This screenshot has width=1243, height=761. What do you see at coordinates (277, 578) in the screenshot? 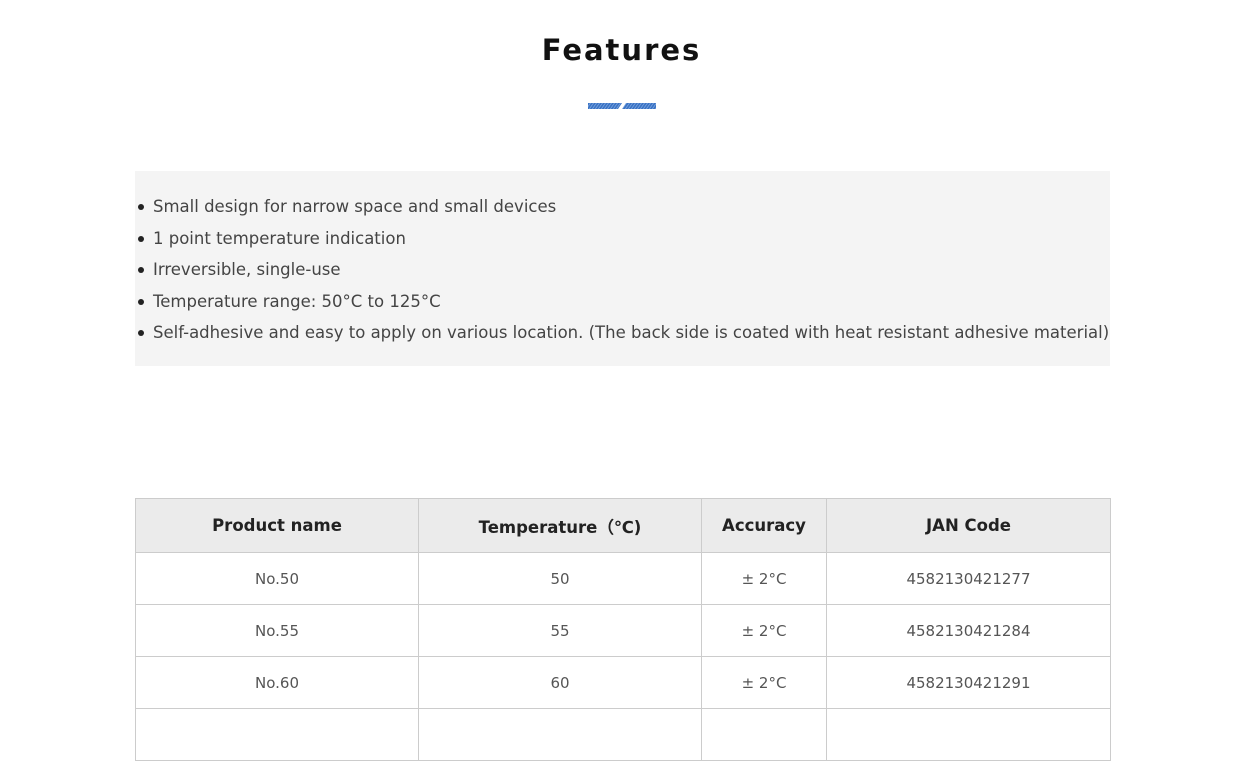
I see `cell-product-name: No.50` at bounding box center [277, 578].